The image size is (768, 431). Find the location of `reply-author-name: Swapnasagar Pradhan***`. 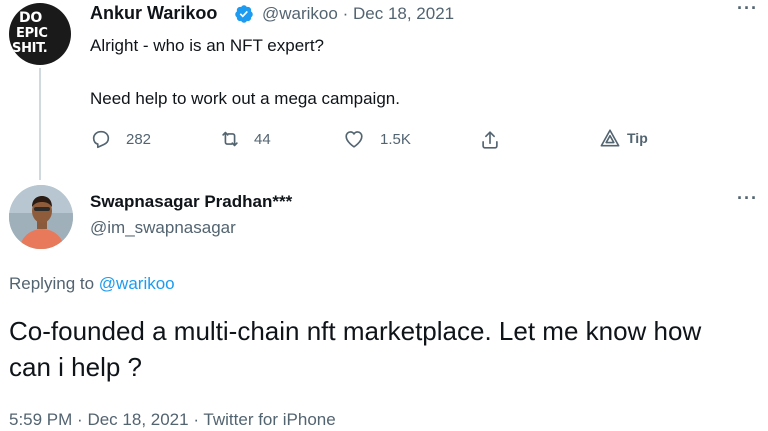

reply-author-name: Swapnasagar Pradhan*** is located at coordinates (191, 202).